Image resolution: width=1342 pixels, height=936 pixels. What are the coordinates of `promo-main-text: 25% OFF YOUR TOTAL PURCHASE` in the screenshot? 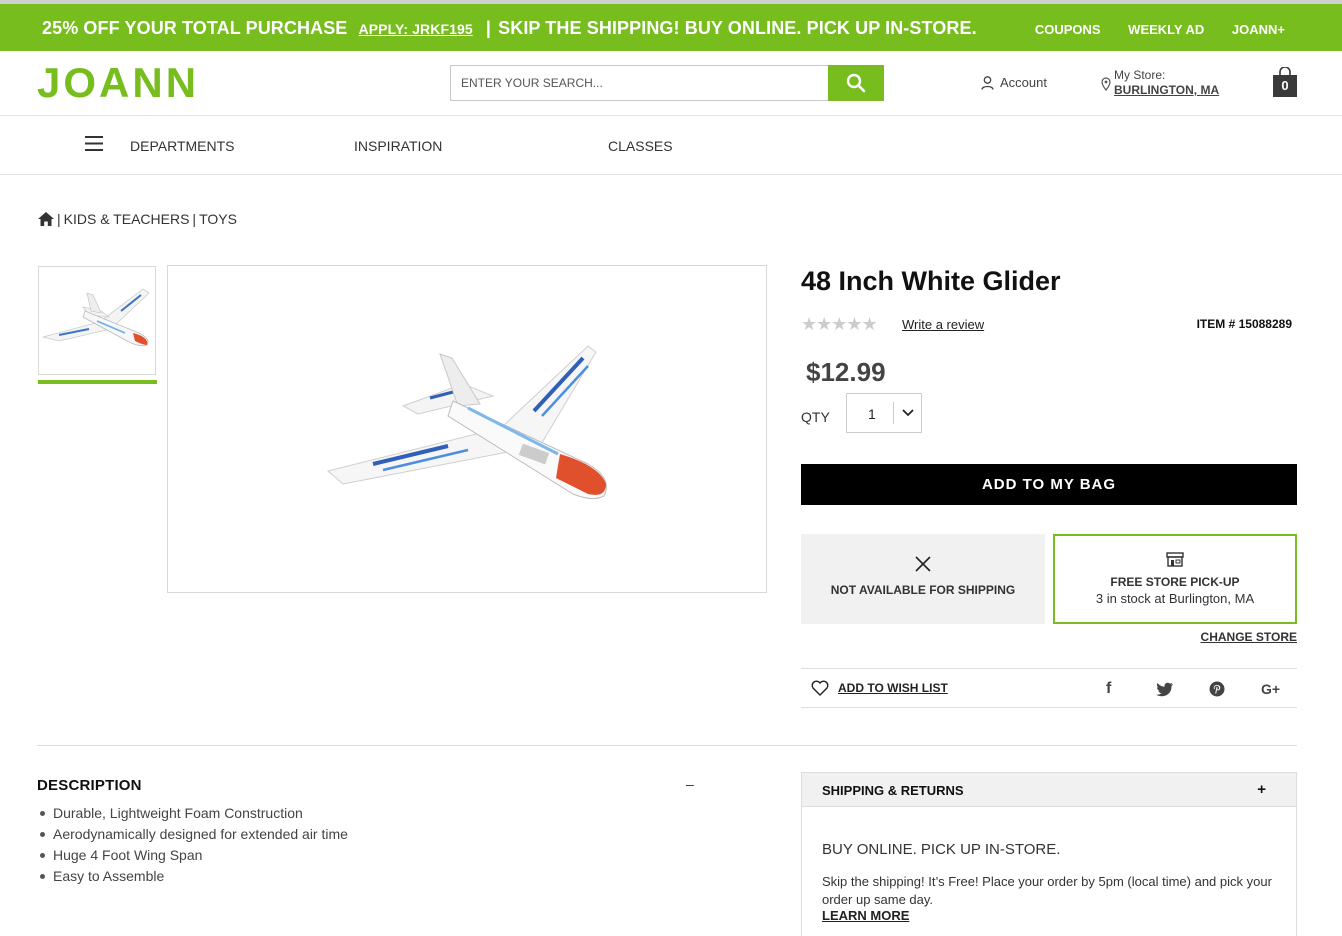 It's located at (195, 28).